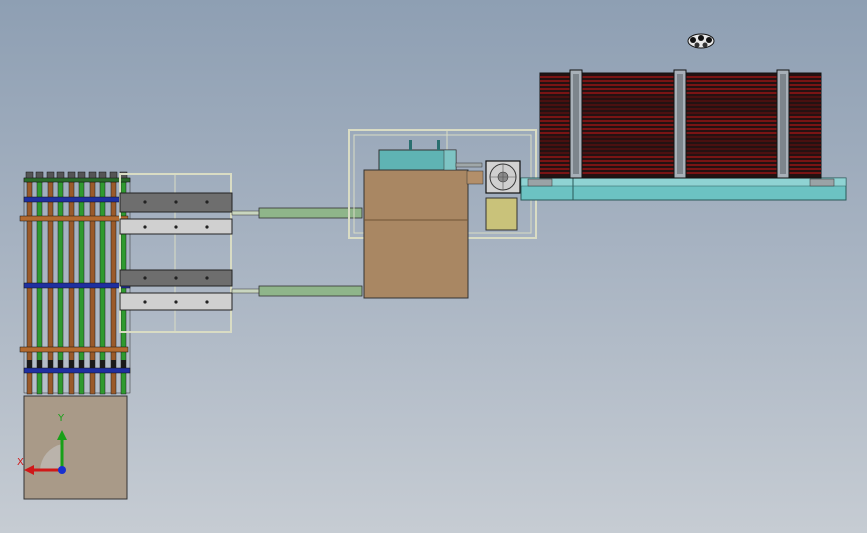 This screenshot has height=533, width=867. Describe the element at coordinates (503, 177) in the screenshot. I see `gear-motor-icon` at that location.